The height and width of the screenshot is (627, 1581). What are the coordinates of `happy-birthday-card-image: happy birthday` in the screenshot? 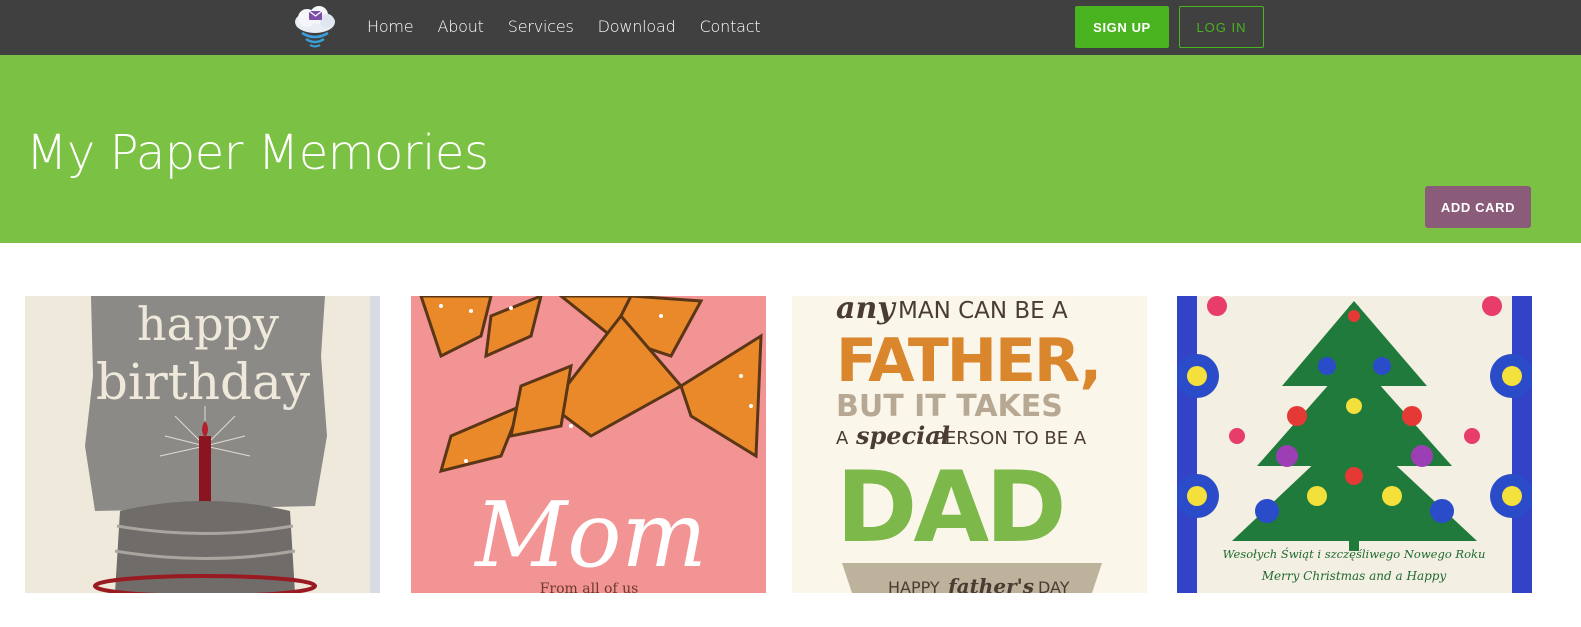 It's located at (202, 444).